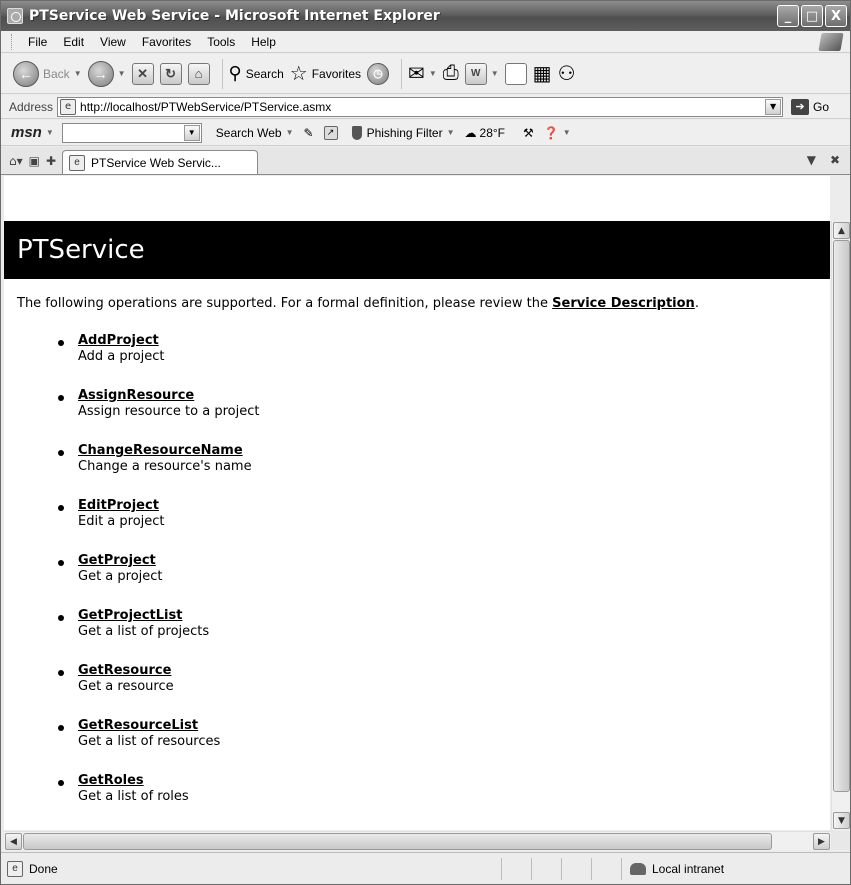  What do you see at coordinates (561, 868) in the screenshot?
I see `status-panels` at bounding box center [561, 868].